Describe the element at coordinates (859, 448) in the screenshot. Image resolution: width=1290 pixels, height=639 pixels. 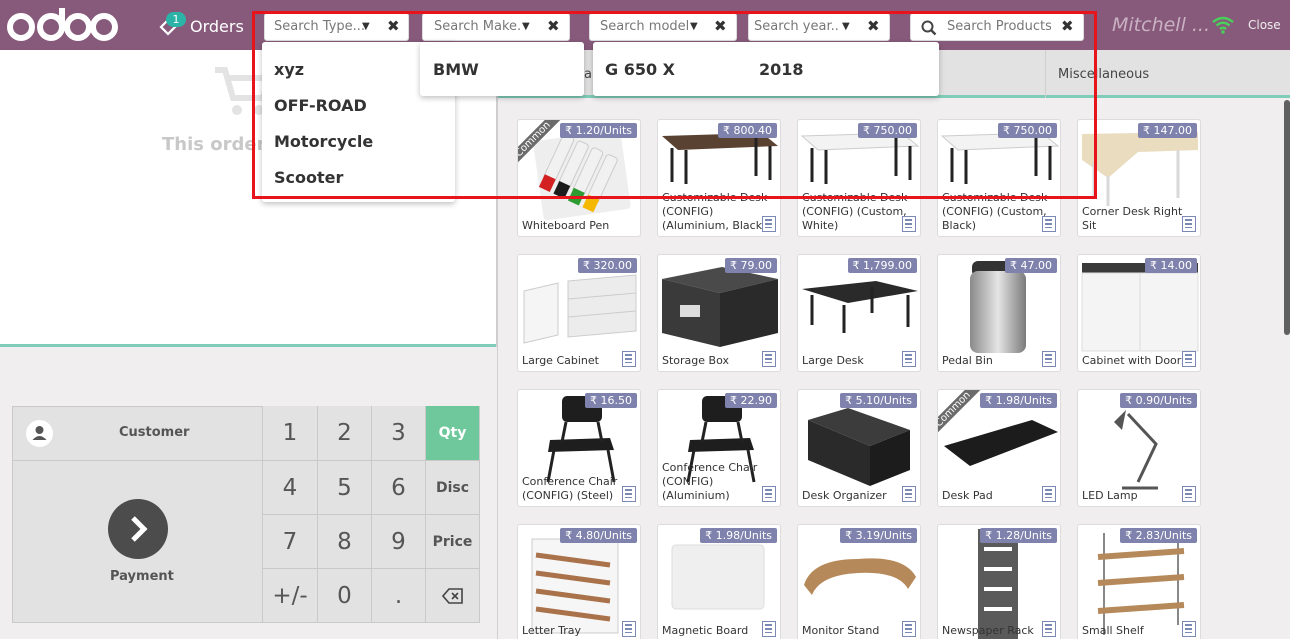
I see `product-card-desk-organizer: ₹ 5.10/Units Desk Organizer` at that location.